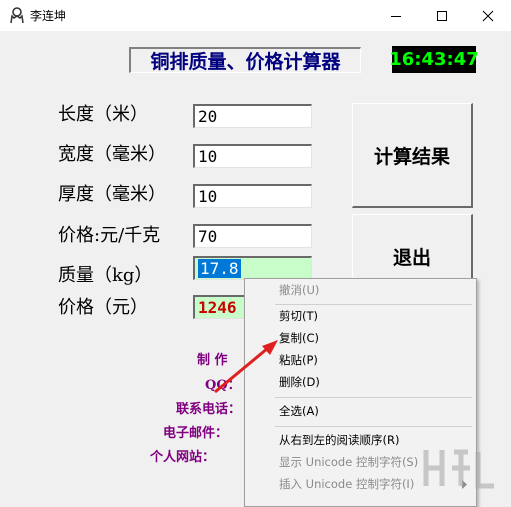  I want to click on mass-label: 质量（kg）, so click(105, 275).